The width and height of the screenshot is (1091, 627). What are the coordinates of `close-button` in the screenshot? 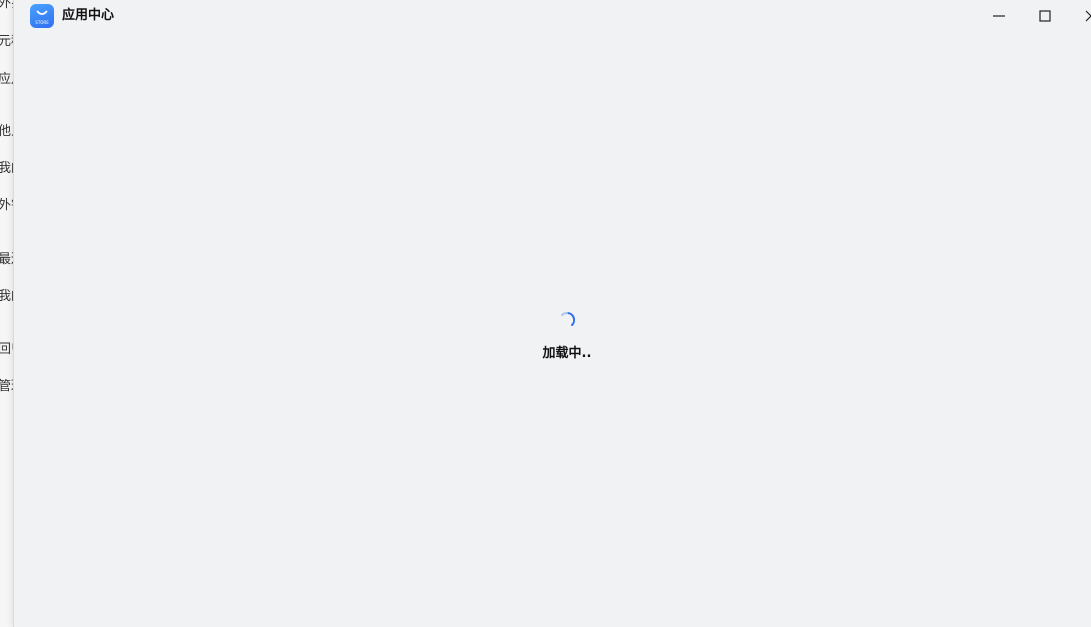 It's located at (1079, 16).